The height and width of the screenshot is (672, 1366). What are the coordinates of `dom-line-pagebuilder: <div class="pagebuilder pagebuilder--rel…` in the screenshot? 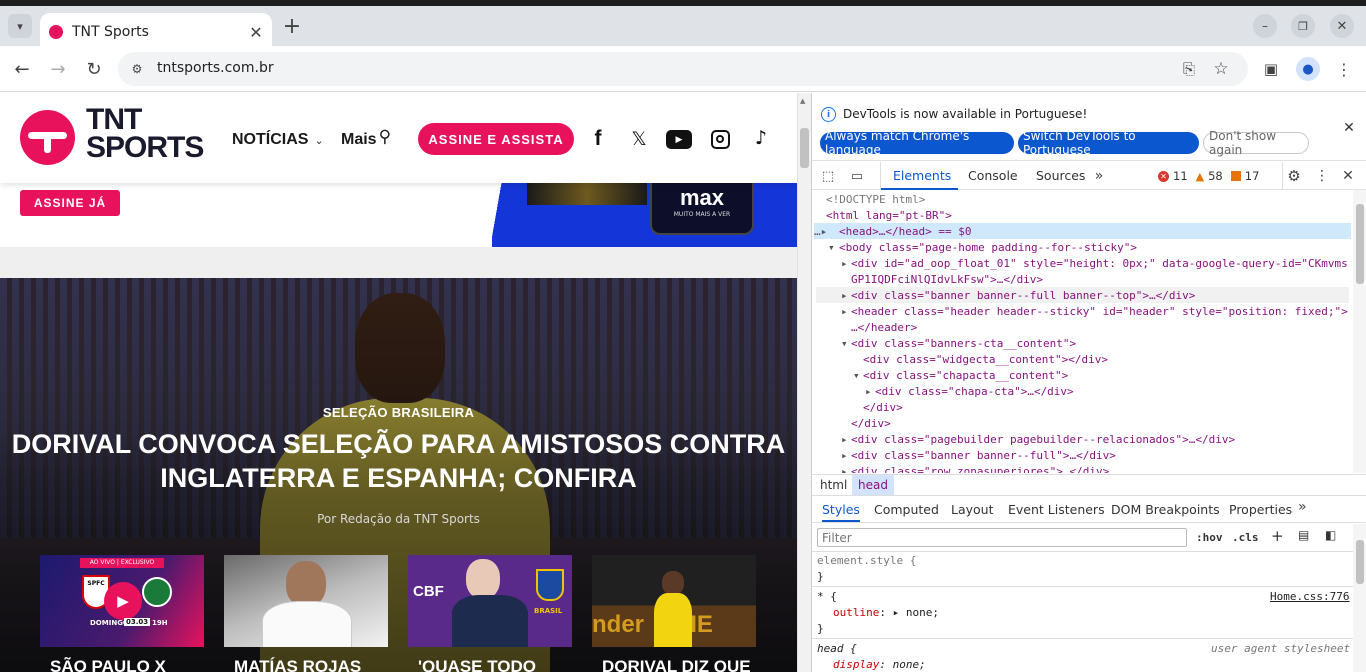 It's located at (1043, 440).